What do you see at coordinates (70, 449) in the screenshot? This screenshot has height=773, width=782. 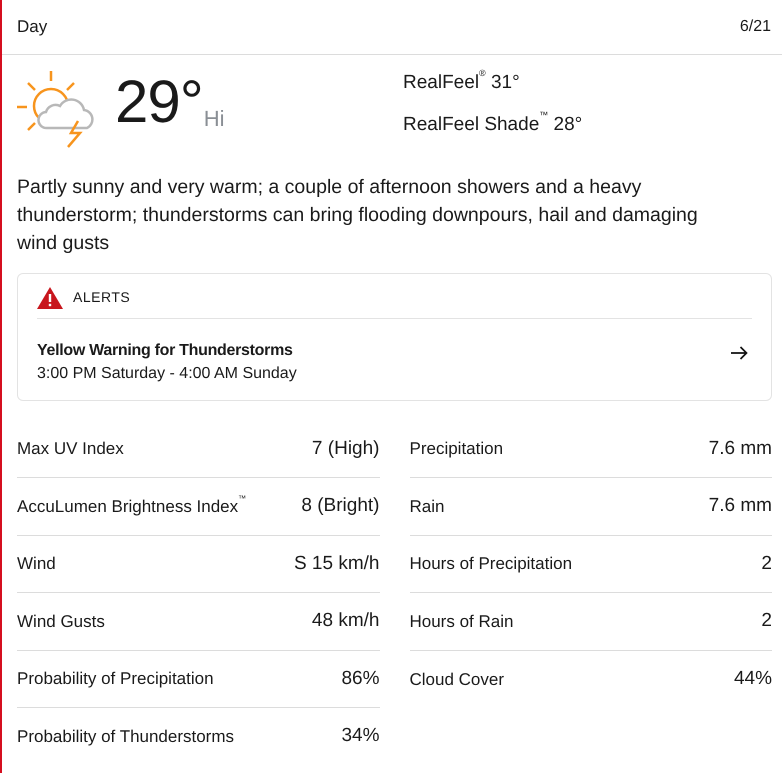 I see `detail-label: Max UV Index` at bounding box center [70, 449].